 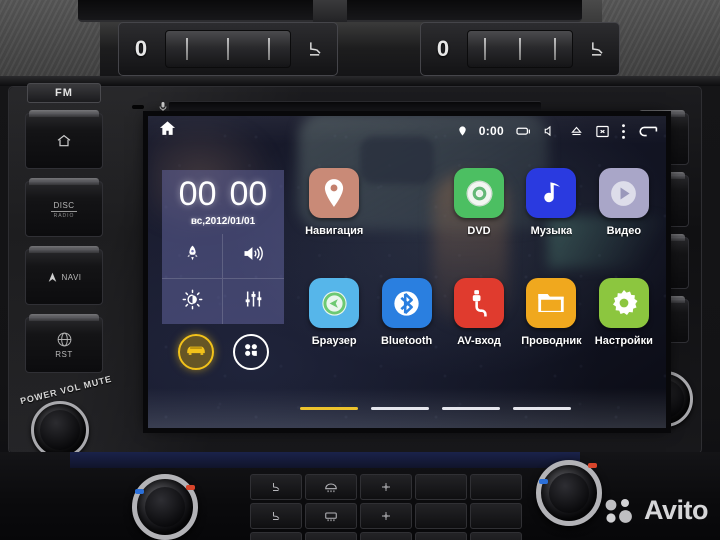 I want to click on mic-slot, so click(x=138, y=107).